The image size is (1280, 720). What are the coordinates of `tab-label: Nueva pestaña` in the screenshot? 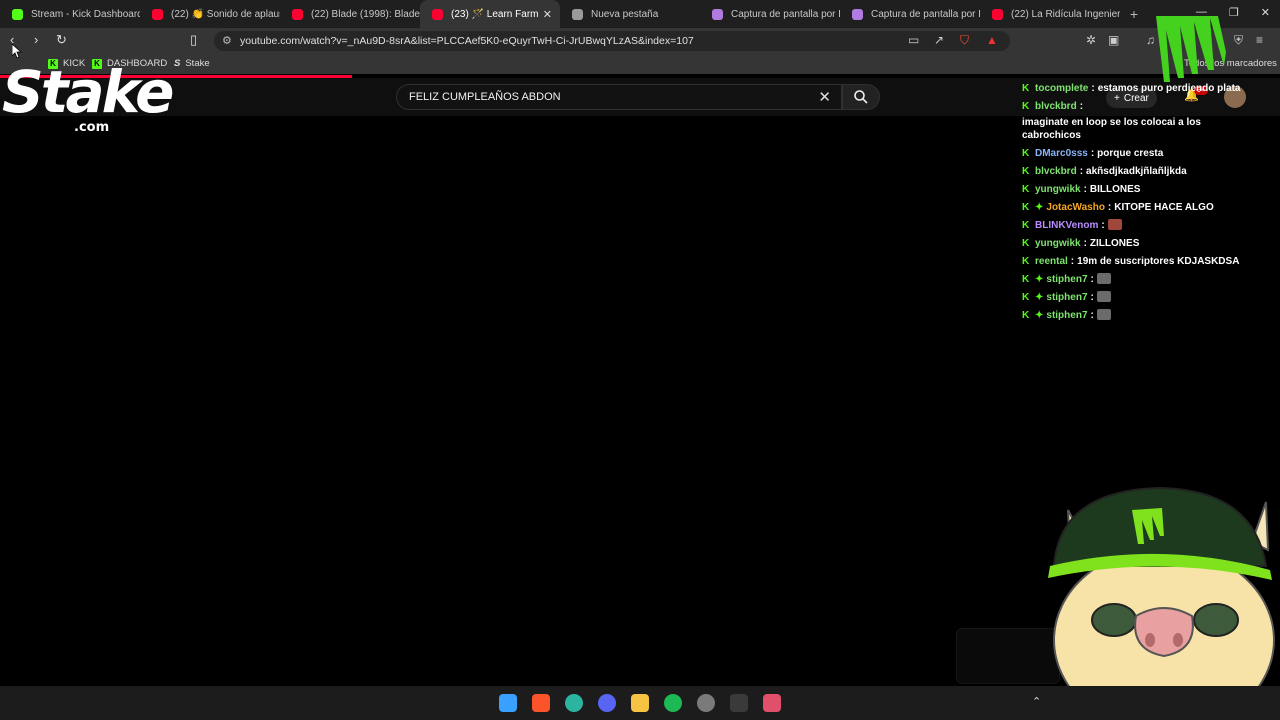 It's located at (625, 14).